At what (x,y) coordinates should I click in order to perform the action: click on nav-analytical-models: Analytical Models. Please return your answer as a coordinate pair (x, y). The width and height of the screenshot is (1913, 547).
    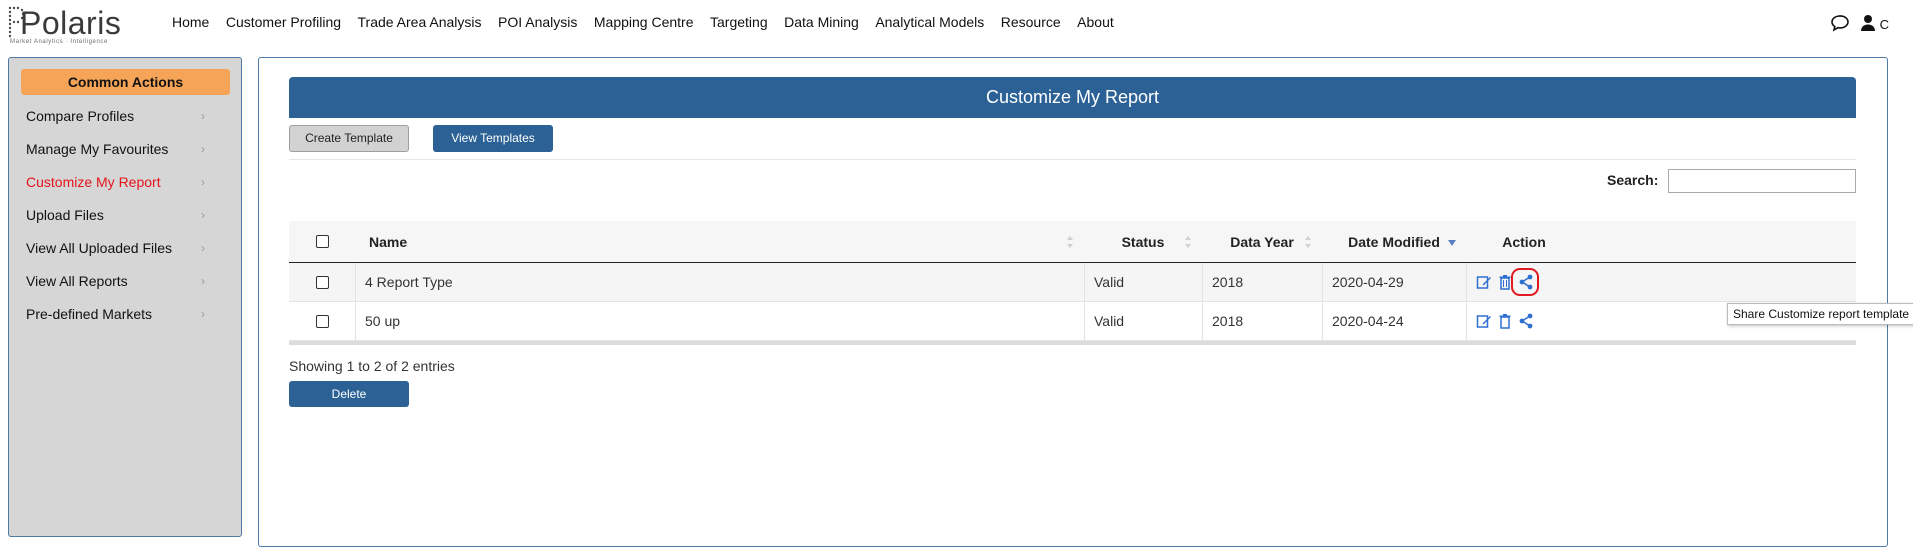
    Looking at the image, I should click on (929, 22).